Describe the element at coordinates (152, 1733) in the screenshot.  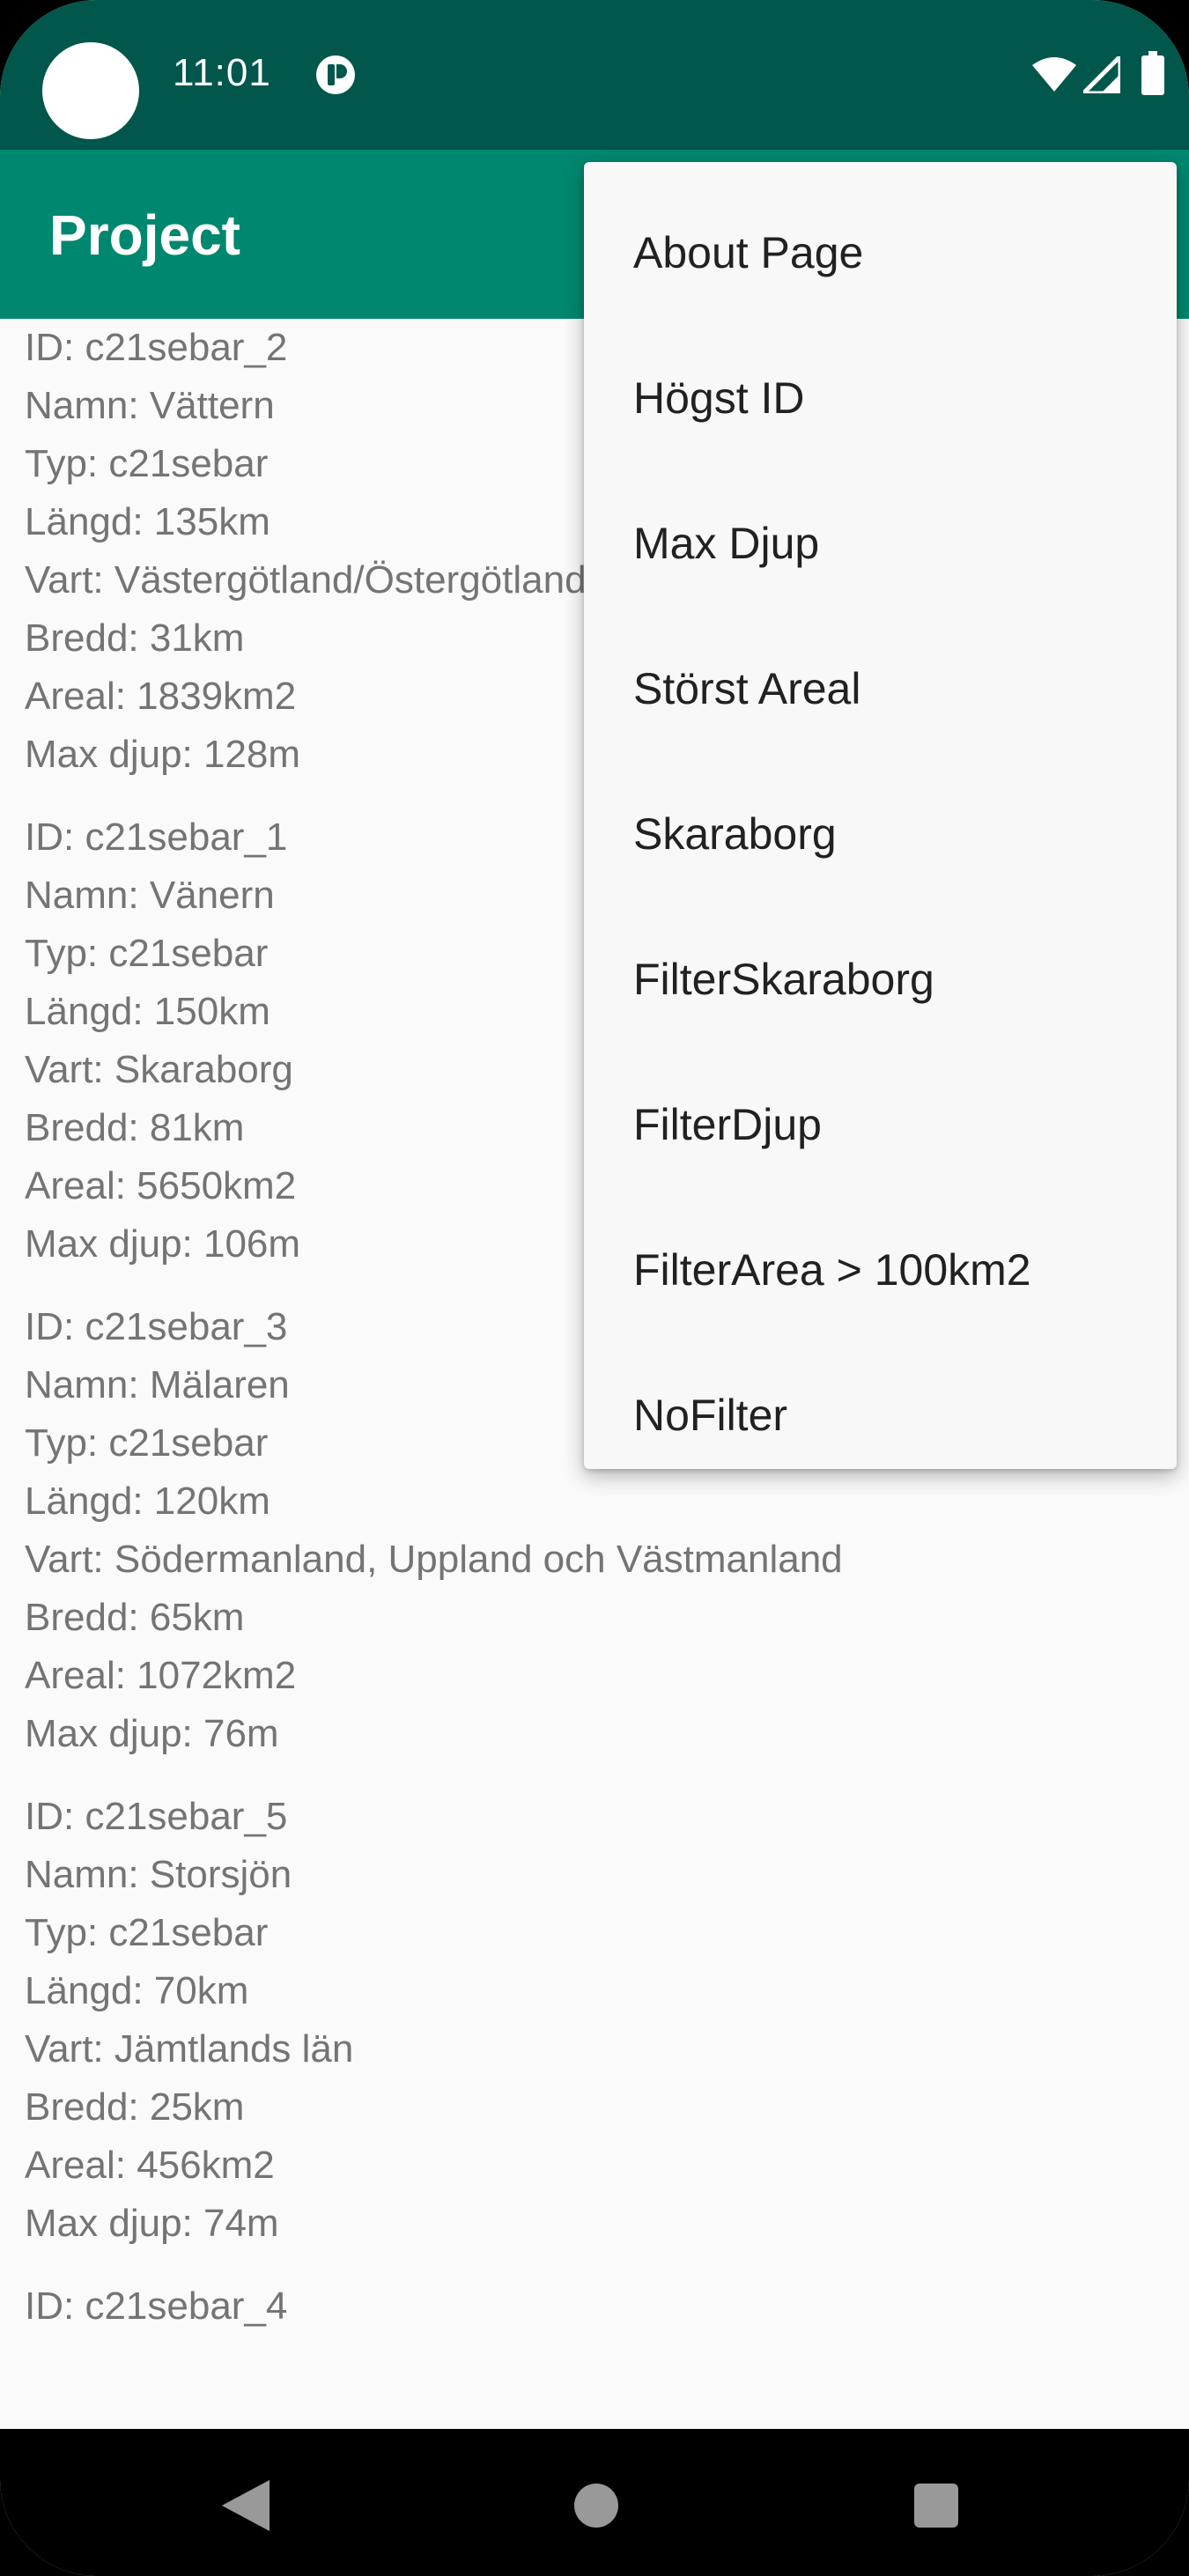
I see `lake-max-depth: Max djup: 76m` at that location.